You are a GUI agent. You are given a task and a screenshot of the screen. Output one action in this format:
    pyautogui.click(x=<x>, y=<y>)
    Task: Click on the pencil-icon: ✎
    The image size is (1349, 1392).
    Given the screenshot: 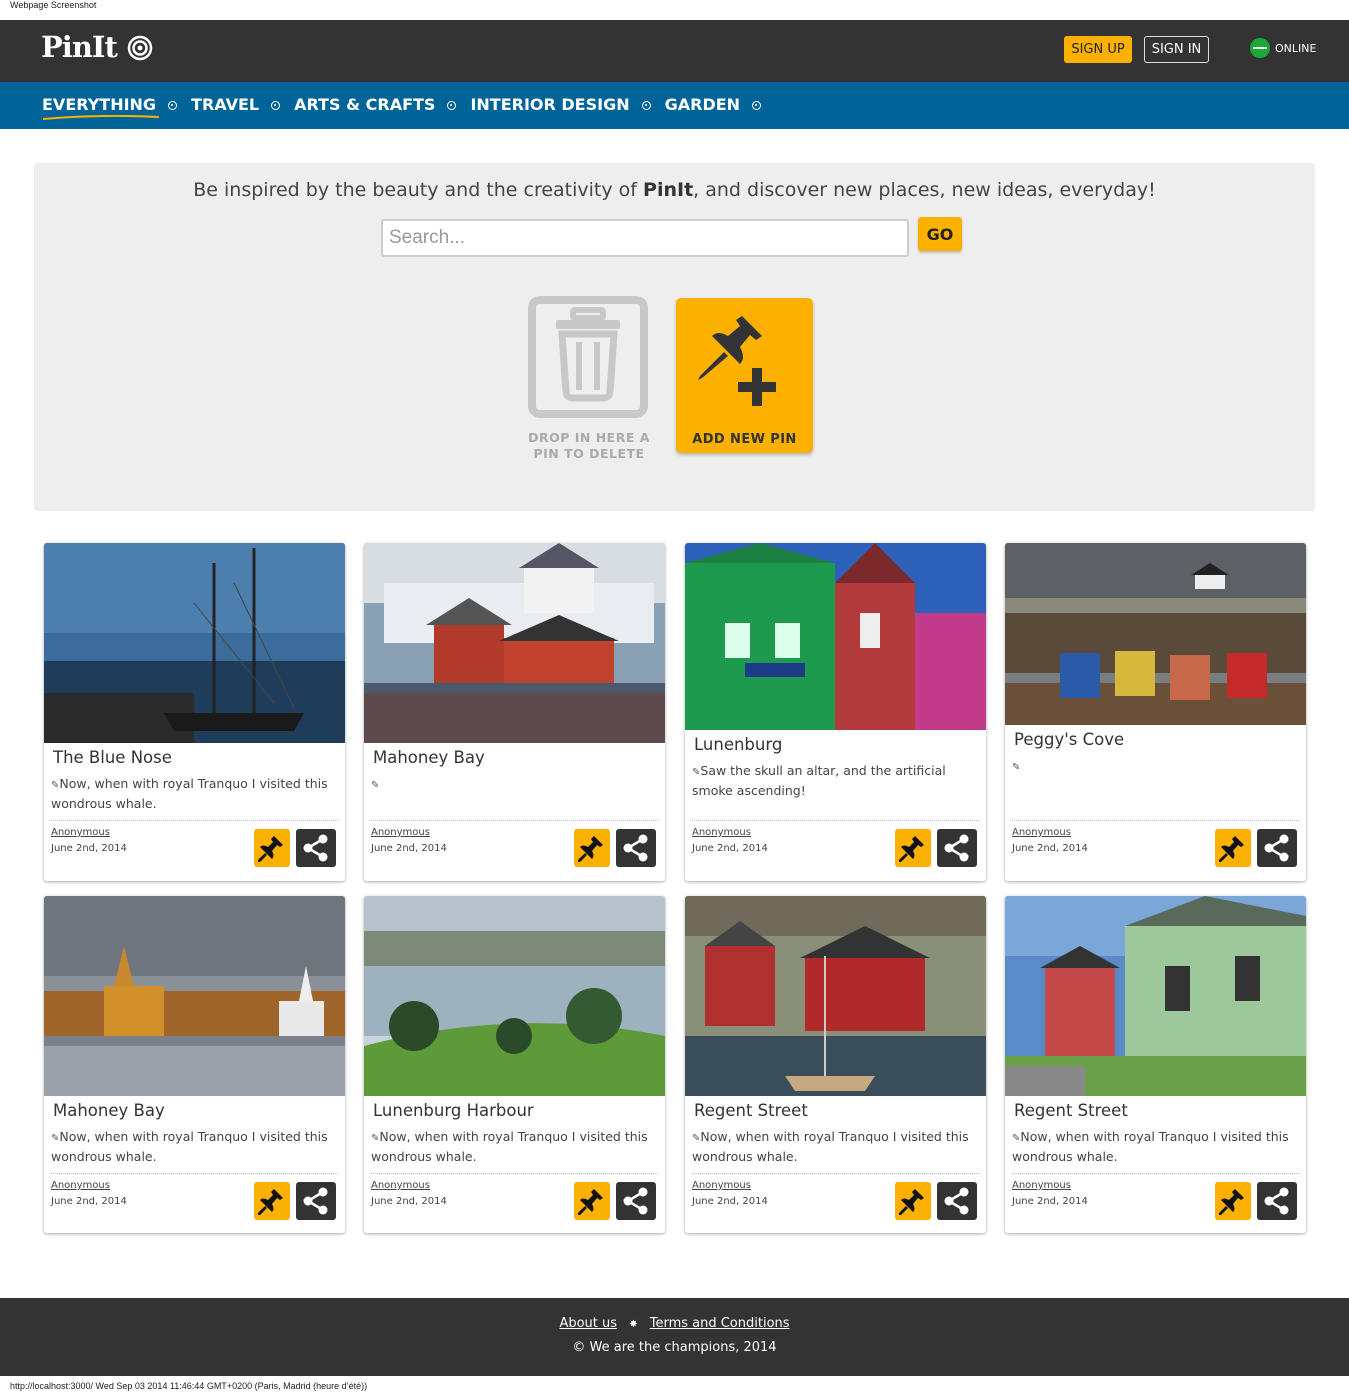 What is the action you would take?
    pyautogui.click(x=1016, y=767)
    